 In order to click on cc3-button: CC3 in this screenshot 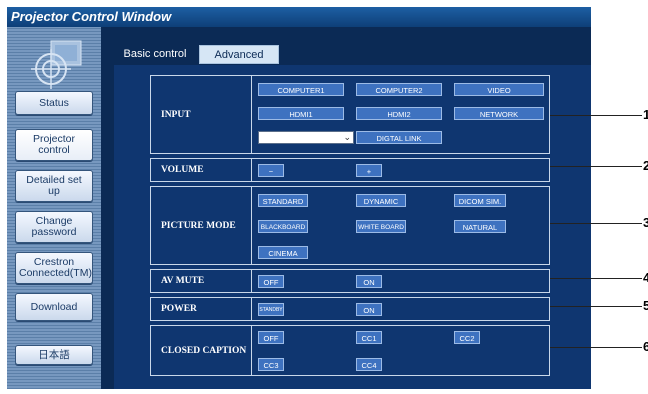, I will do `click(271, 364)`.